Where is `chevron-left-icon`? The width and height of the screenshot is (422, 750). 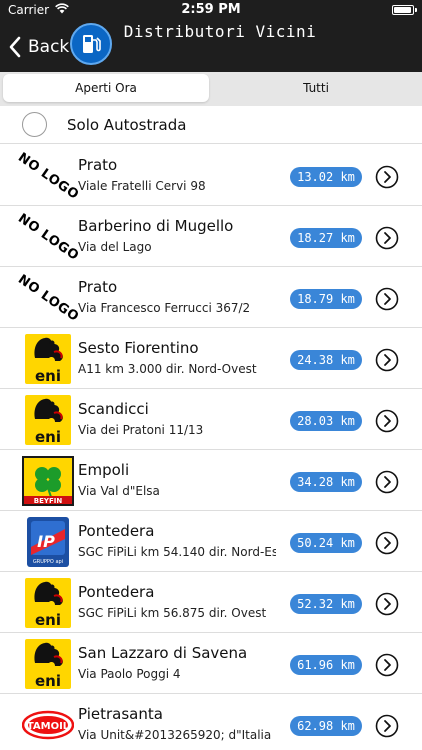 chevron-left-icon is located at coordinates (15, 47).